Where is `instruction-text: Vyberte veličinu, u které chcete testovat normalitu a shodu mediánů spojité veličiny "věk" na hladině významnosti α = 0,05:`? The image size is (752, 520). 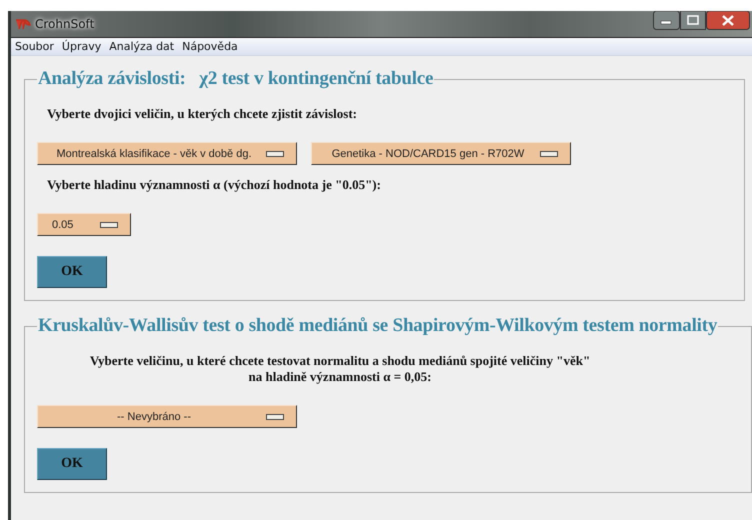 instruction-text: Vyberte veličinu, u které chcete testovat normalitu a shodu mediánů spojité veličiny "věk" na hladině významnosti α = 0,05: is located at coordinates (340, 369).